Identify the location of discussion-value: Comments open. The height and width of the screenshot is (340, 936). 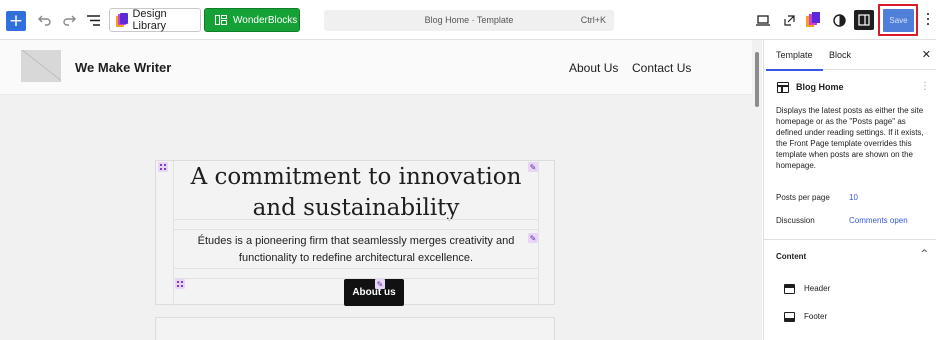
(878, 220).